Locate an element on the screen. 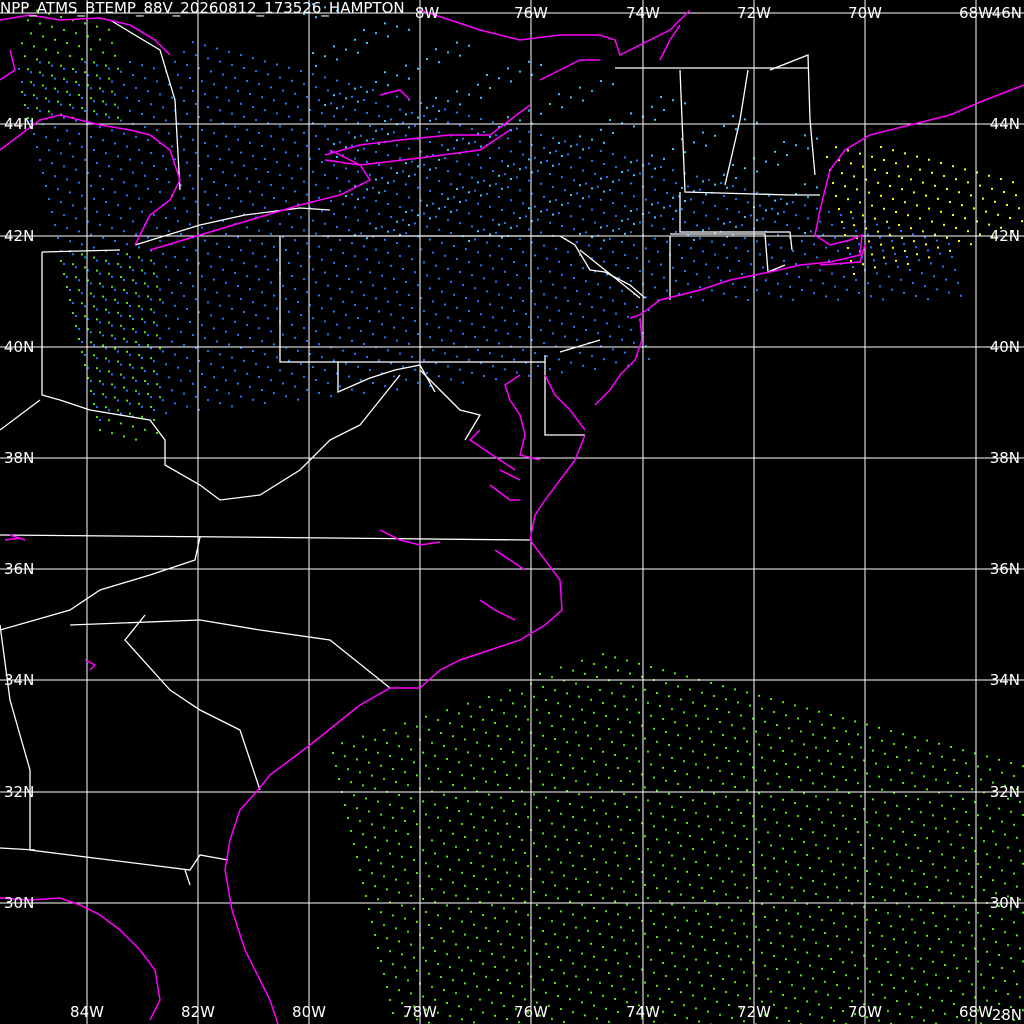 This screenshot has height=1024, width=1024. lat-label-left-38N: 38N is located at coordinates (19, 458).